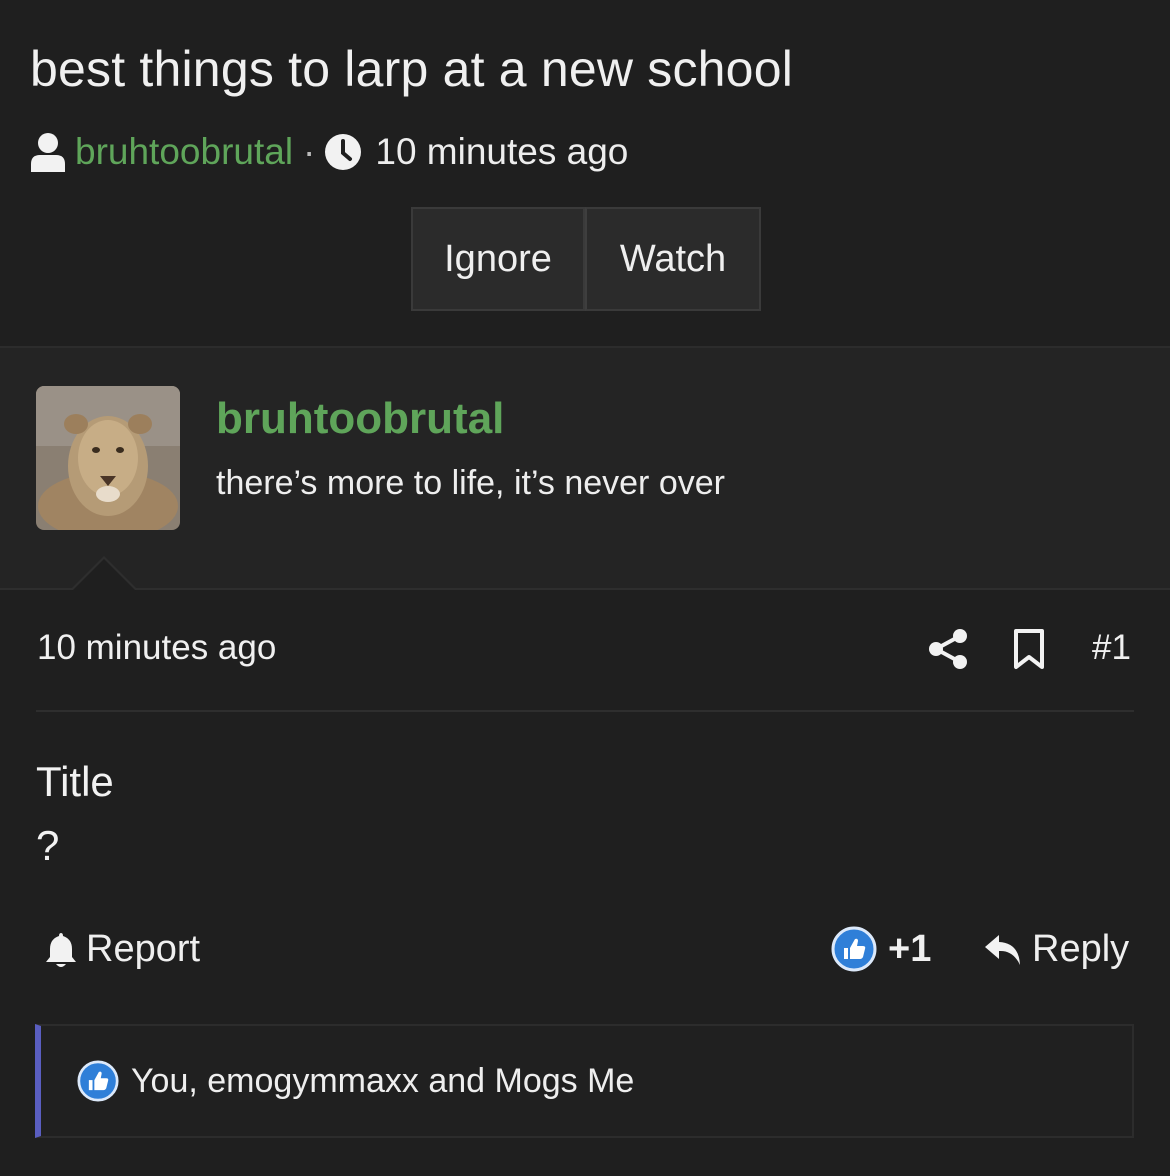  What do you see at coordinates (910, 949) in the screenshot?
I see `like-count: +1` at bounding box center [910, 949].